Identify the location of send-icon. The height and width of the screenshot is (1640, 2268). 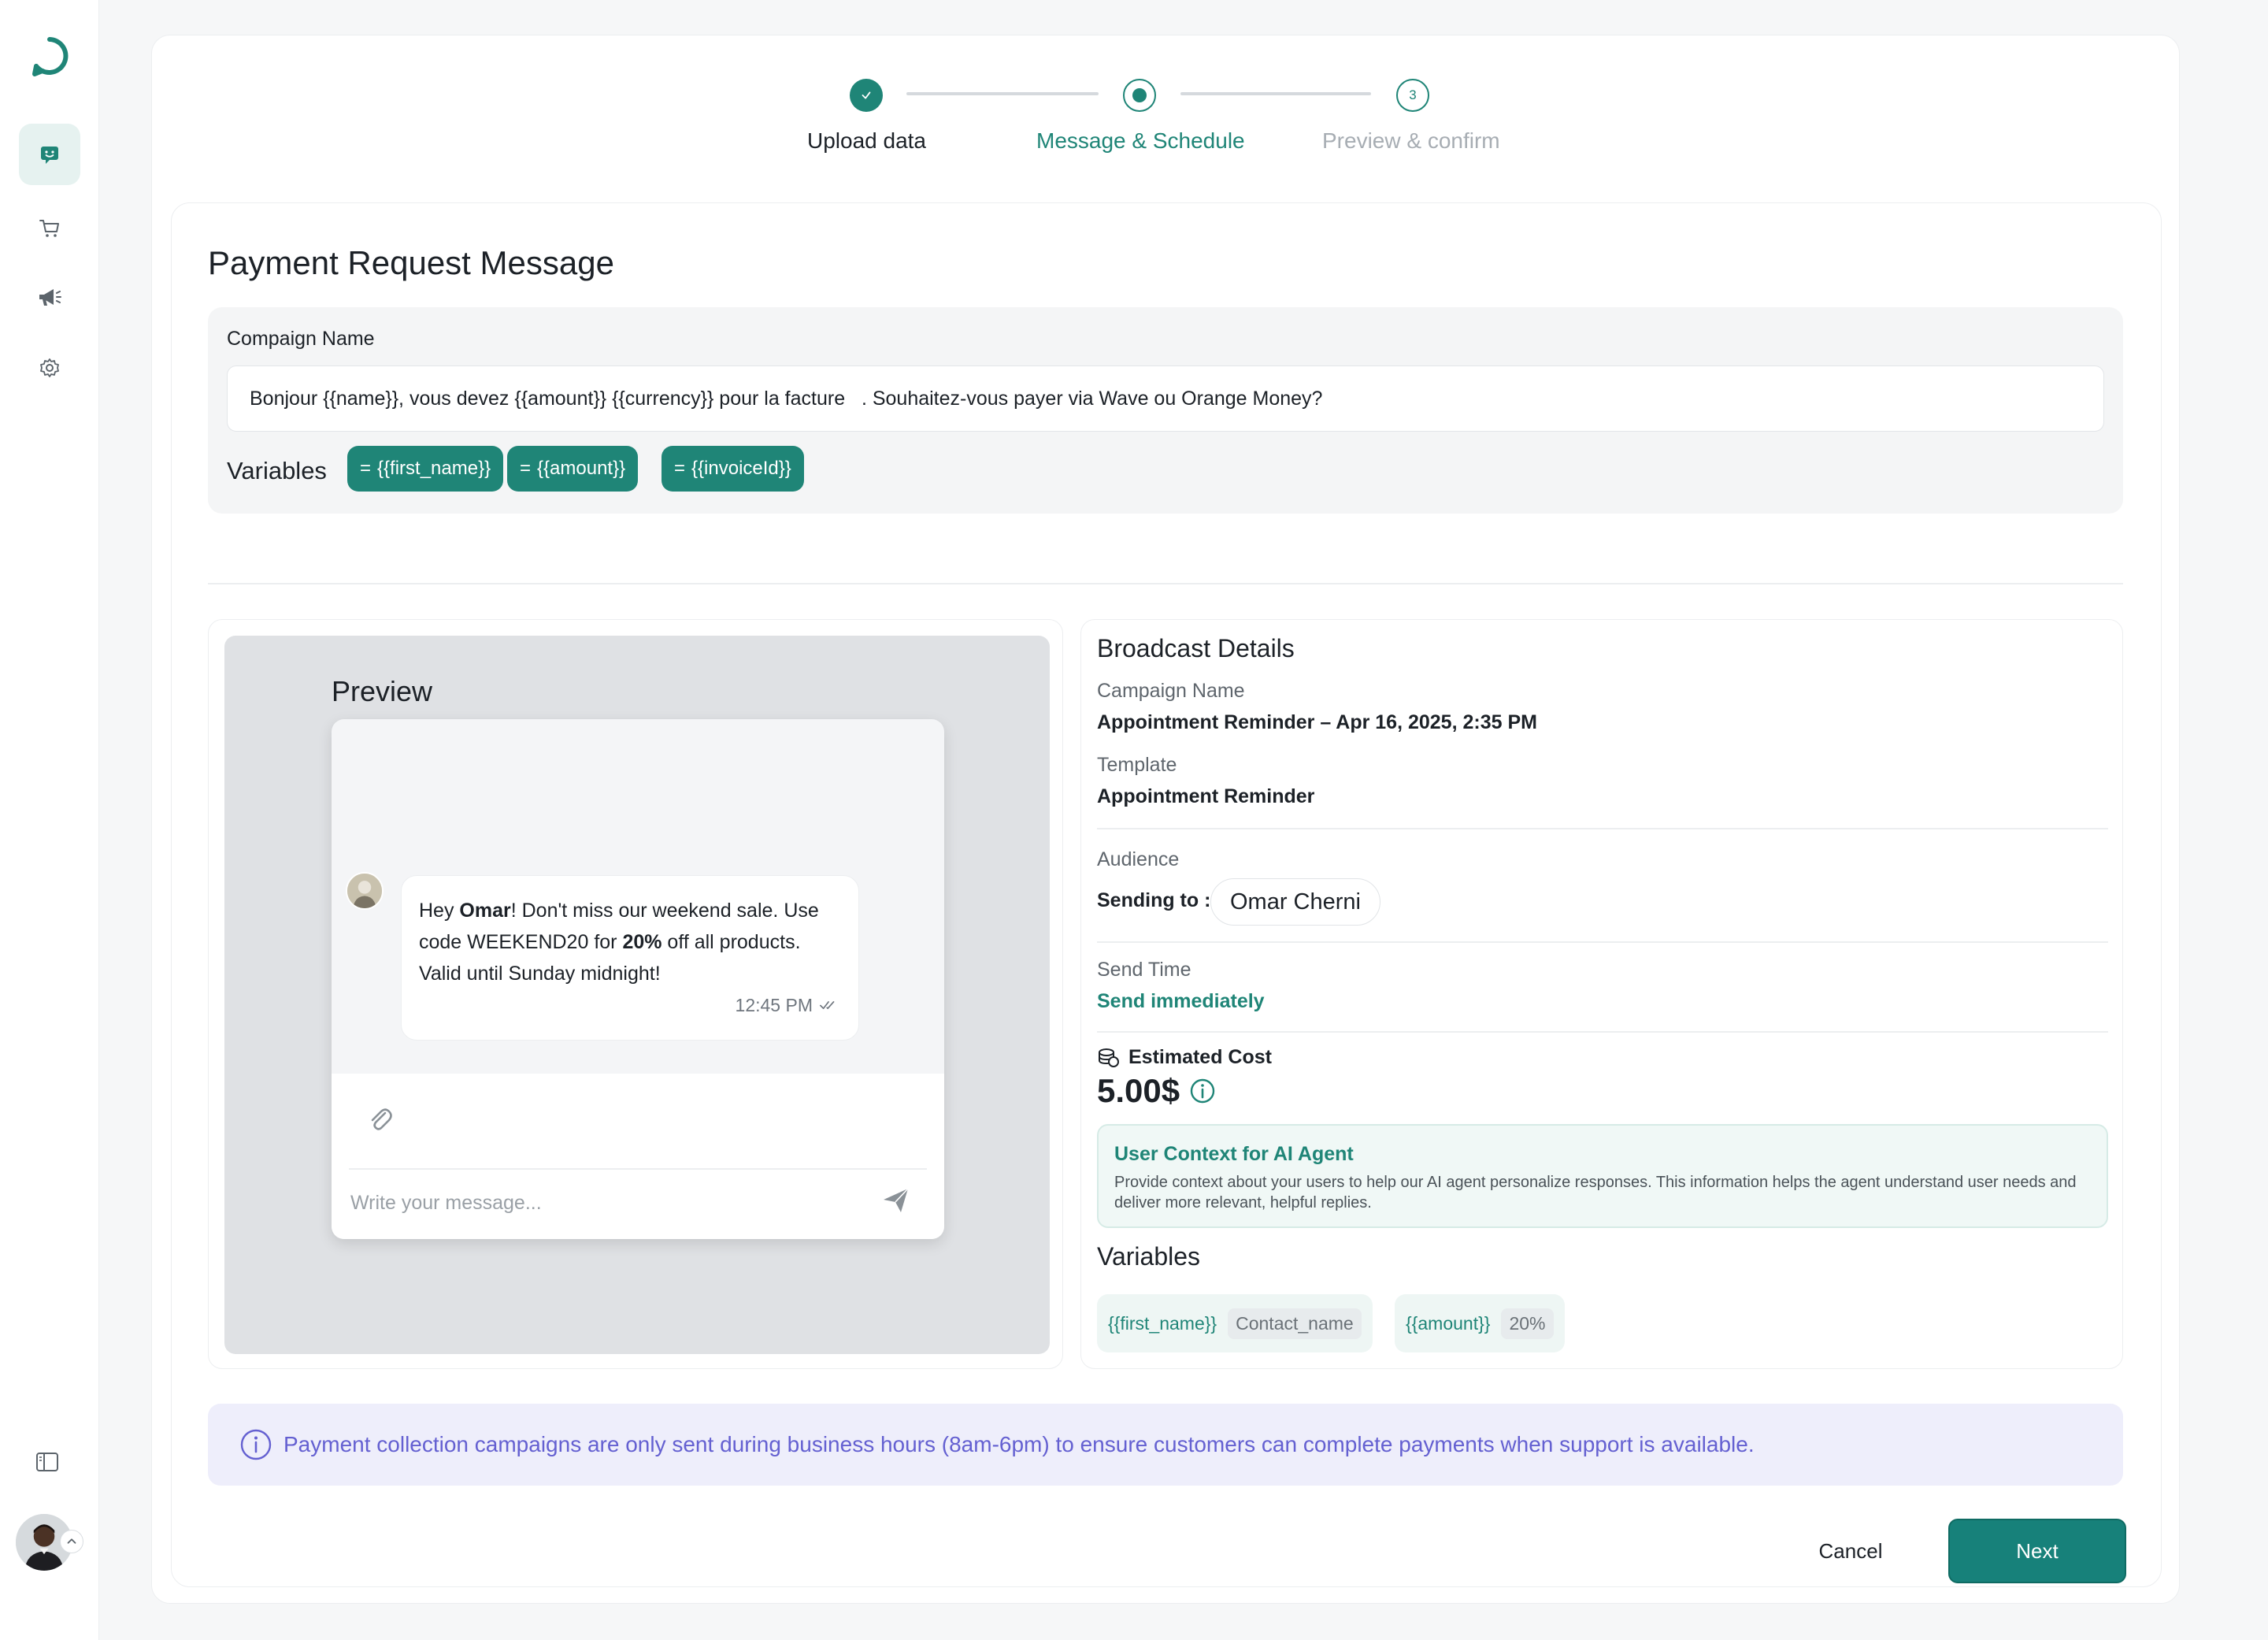
(896, 1200).